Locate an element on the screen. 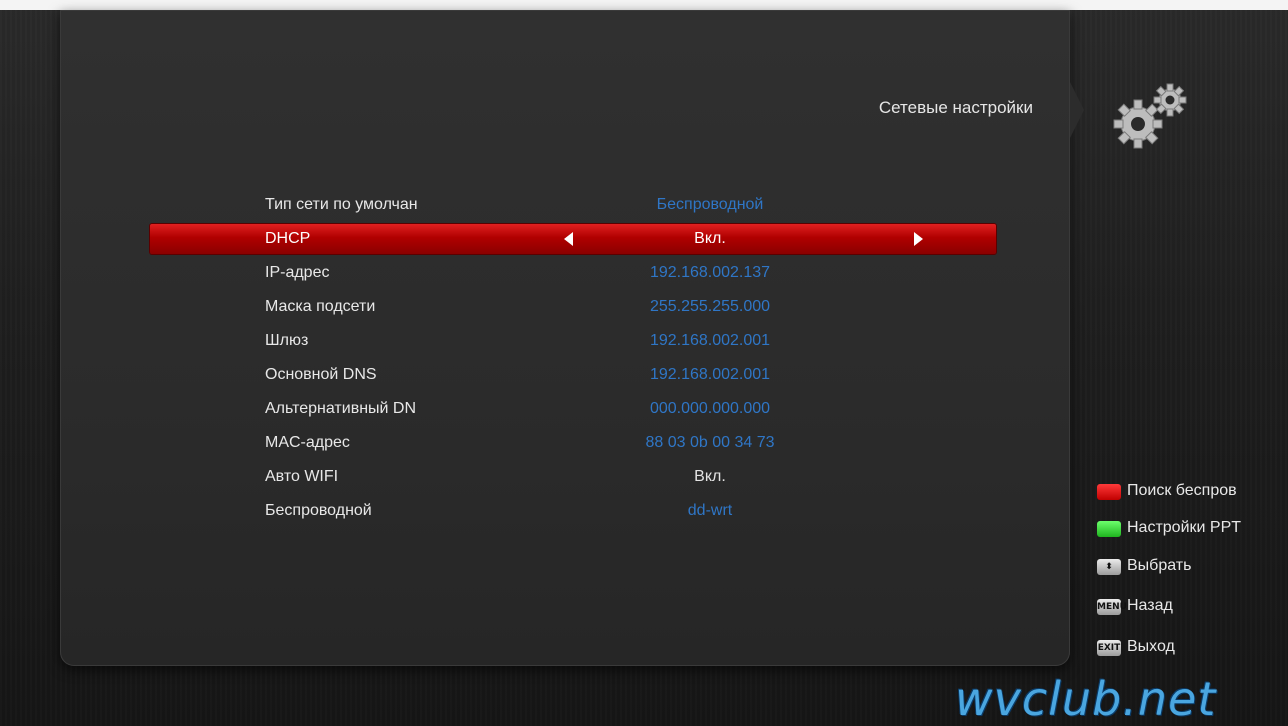 The image size is (1288, 726). setting-row-ip-address: IP-адрес 192.168.002.137 is located at coordinates (573, 273).